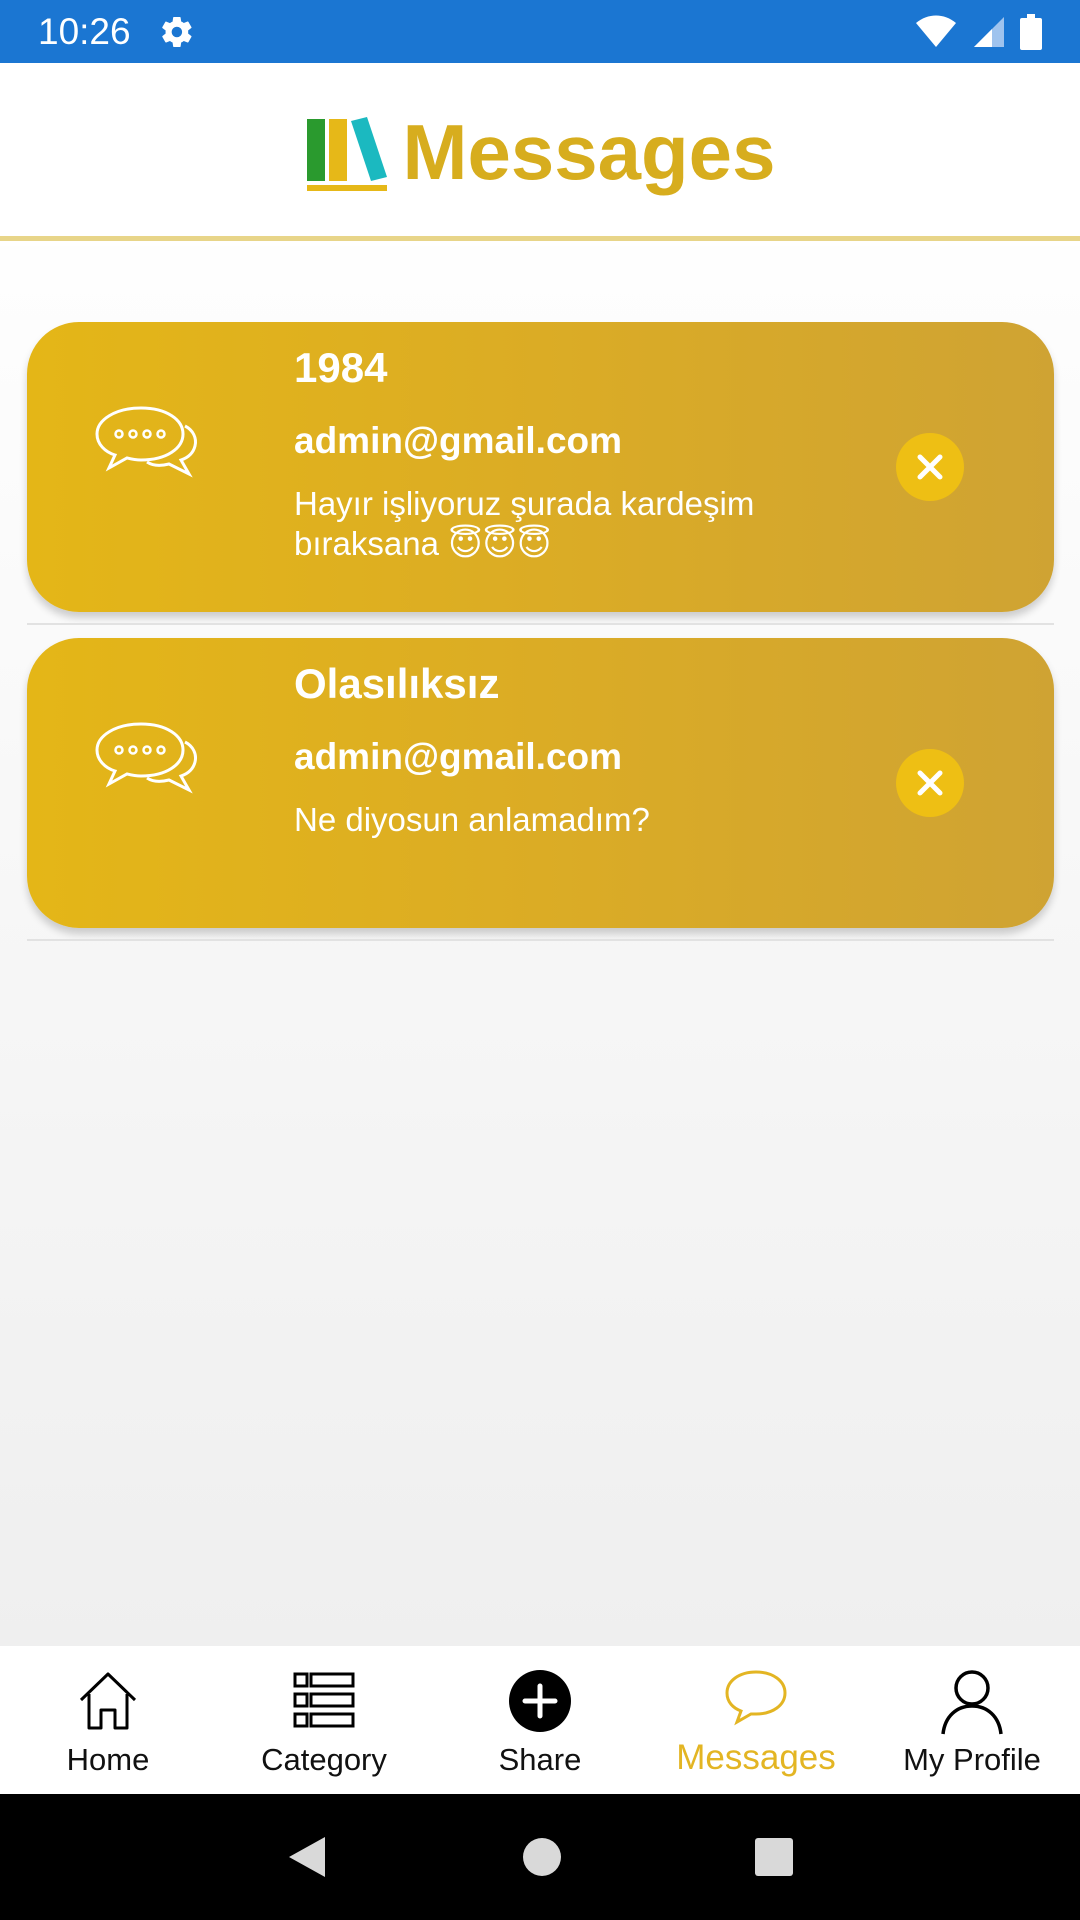  I want to click on gear-icon, so click(176, 31).